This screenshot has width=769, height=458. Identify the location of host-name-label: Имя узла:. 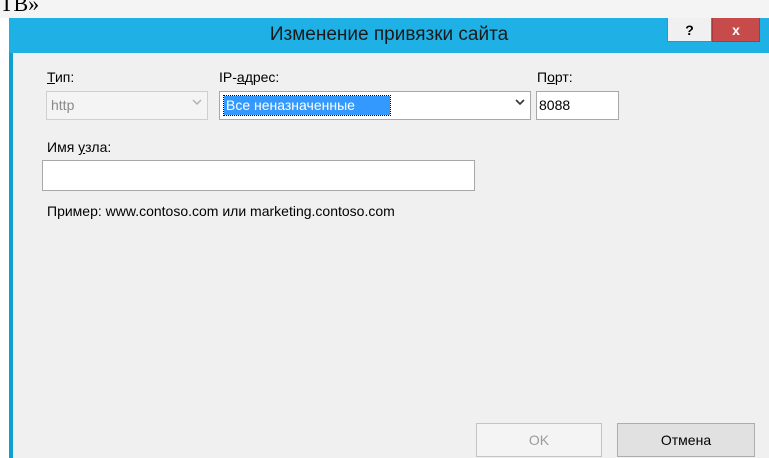
(79, 147).